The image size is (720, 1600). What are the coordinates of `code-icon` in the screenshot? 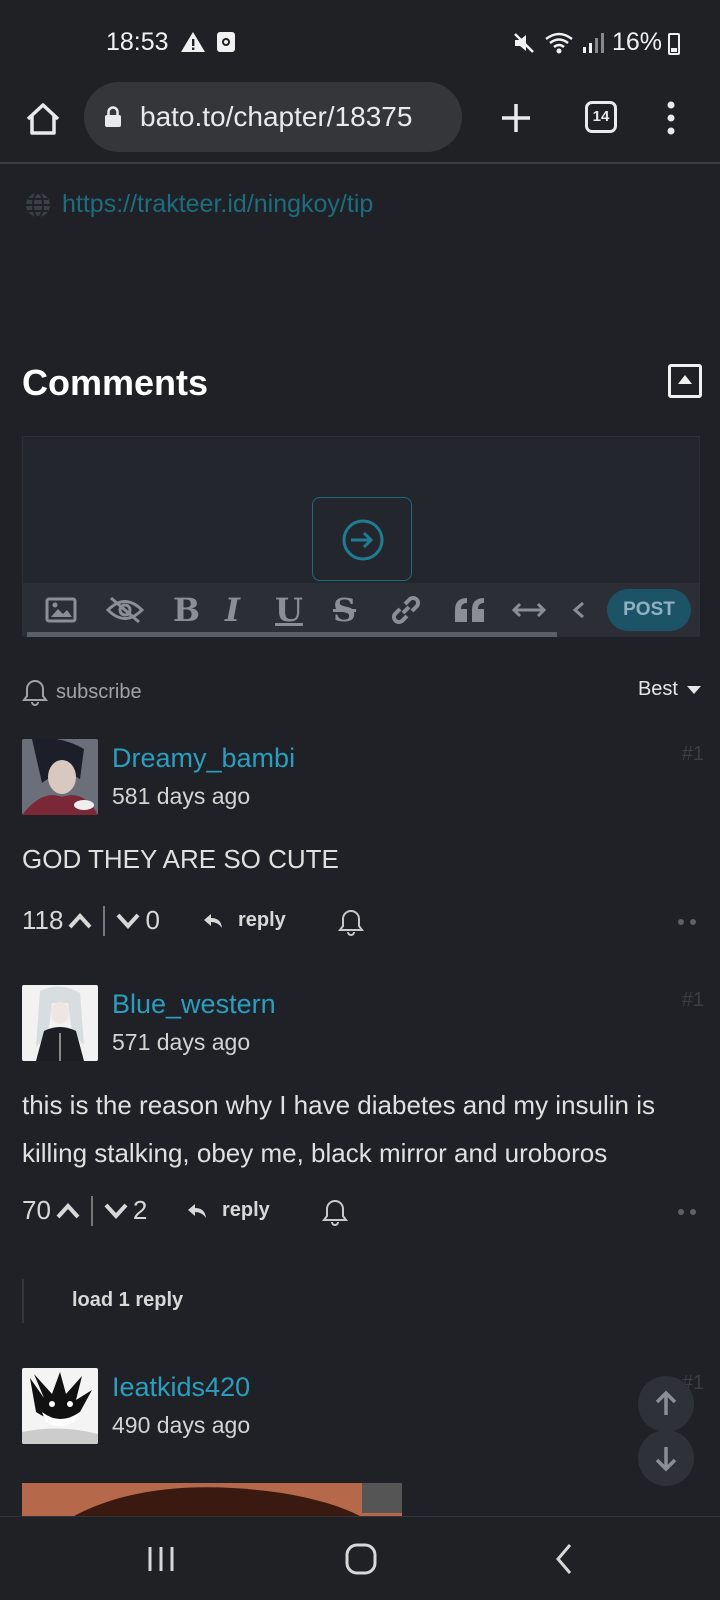 It's located at (578, 610).